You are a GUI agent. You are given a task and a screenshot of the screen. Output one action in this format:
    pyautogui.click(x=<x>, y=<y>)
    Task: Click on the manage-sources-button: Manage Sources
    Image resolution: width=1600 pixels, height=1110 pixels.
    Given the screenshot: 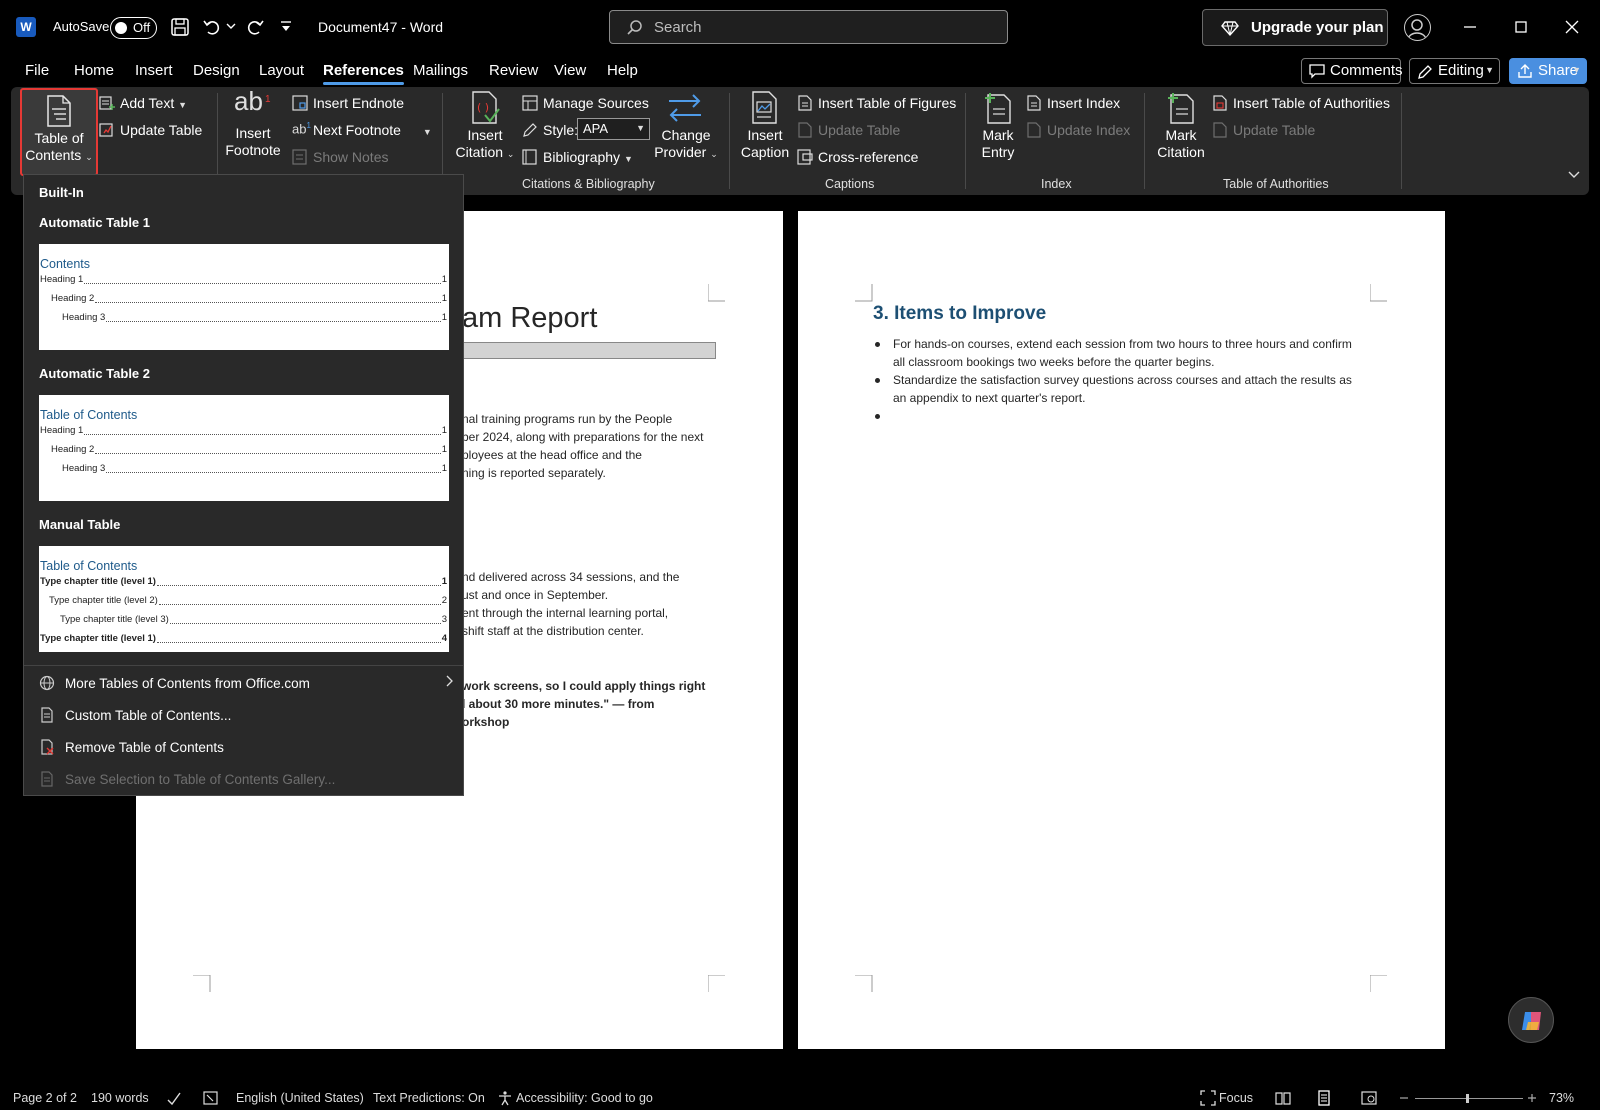 What is the action you would take?
    pyautogui.click(x=585, y=103)
    